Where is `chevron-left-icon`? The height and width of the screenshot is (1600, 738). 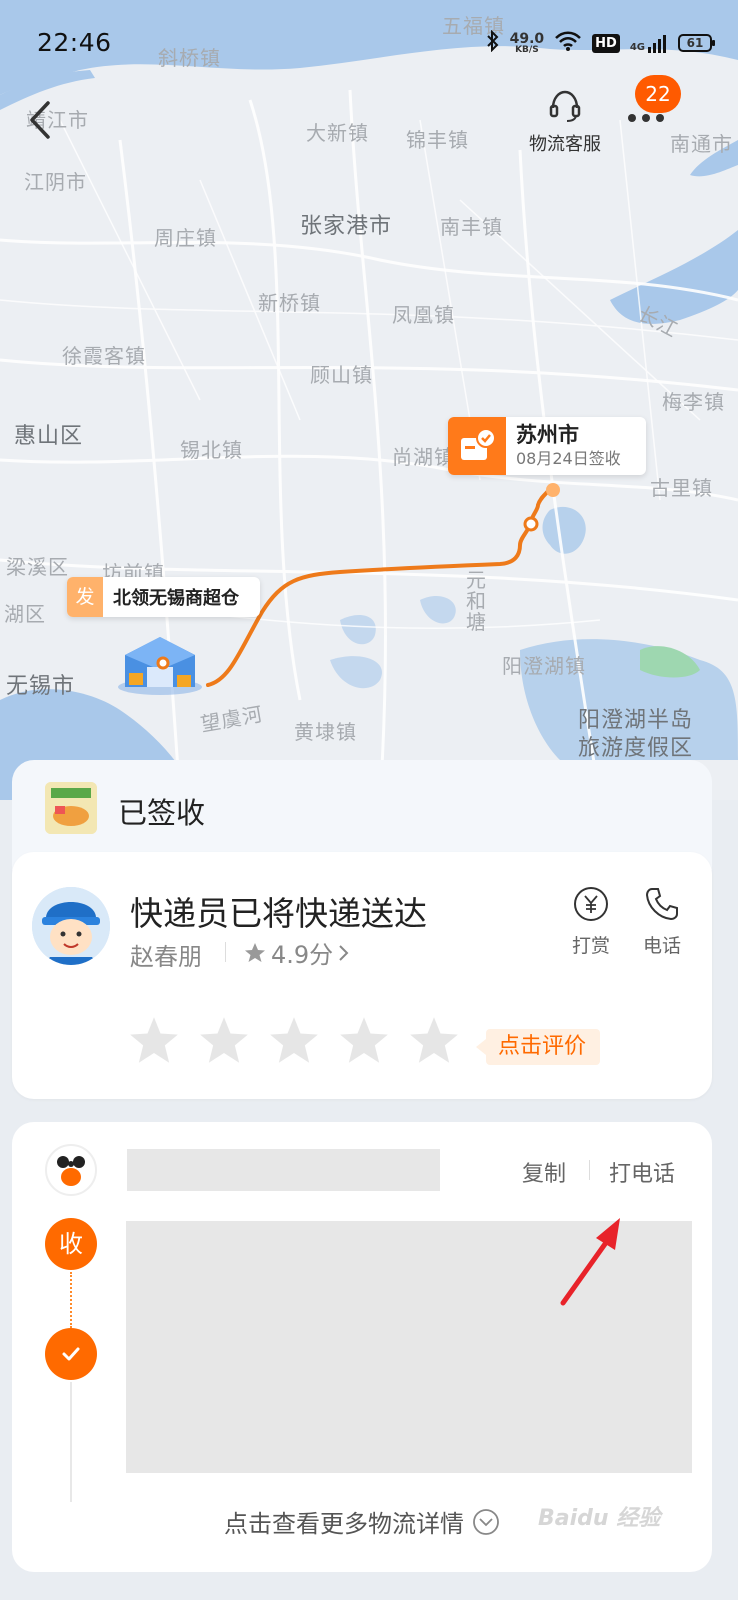
chevron-left-icon is located at coordinates (40, 120).